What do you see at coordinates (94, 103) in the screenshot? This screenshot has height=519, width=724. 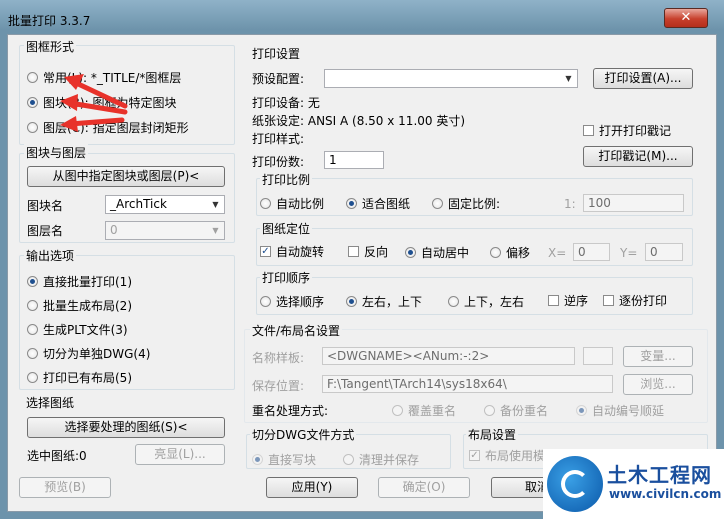 I see `annotation-arrows` at bounding box center [94, 103].